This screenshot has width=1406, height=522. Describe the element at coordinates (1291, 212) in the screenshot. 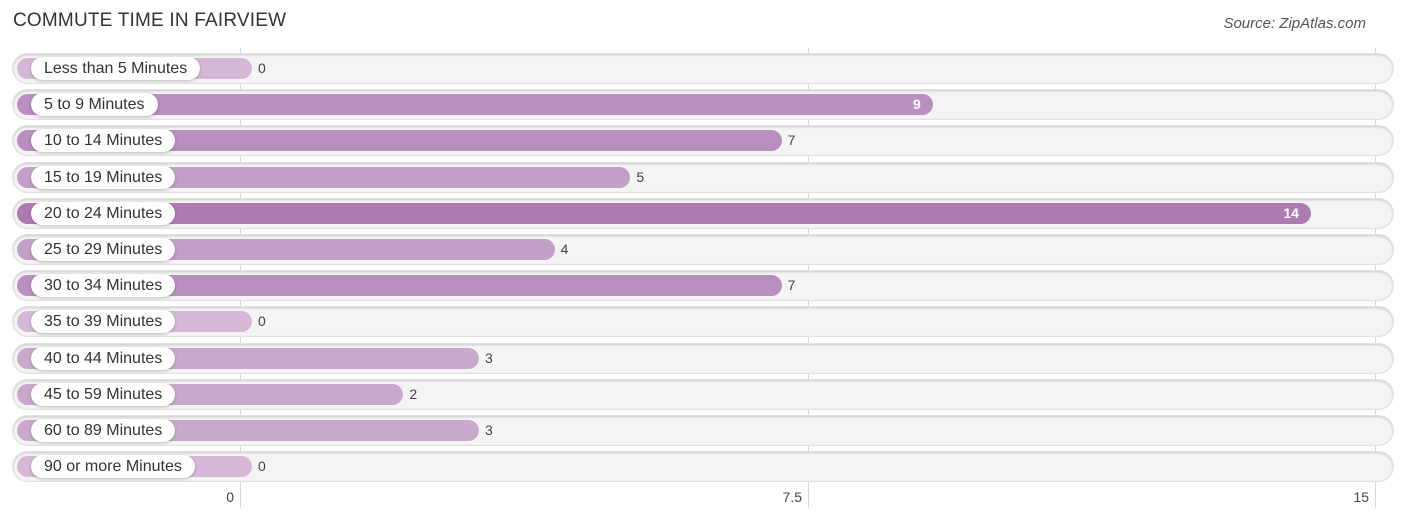

I see `value-label: 14` at that location.